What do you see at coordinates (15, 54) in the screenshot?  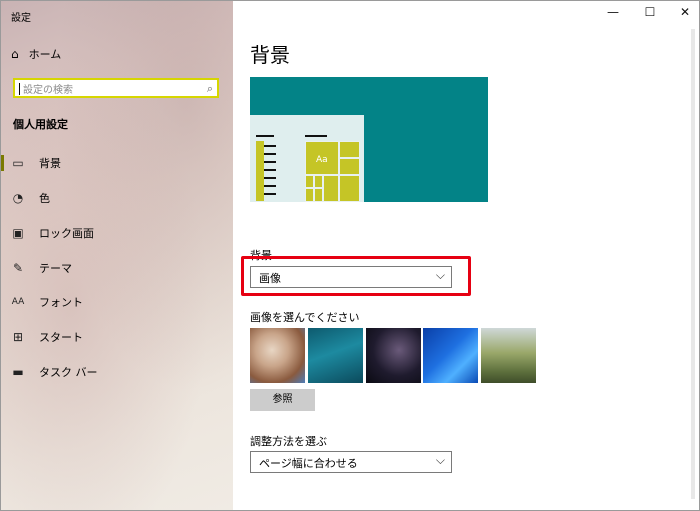 I see `home-icon: ⌂` at bounding box center [15, 54].